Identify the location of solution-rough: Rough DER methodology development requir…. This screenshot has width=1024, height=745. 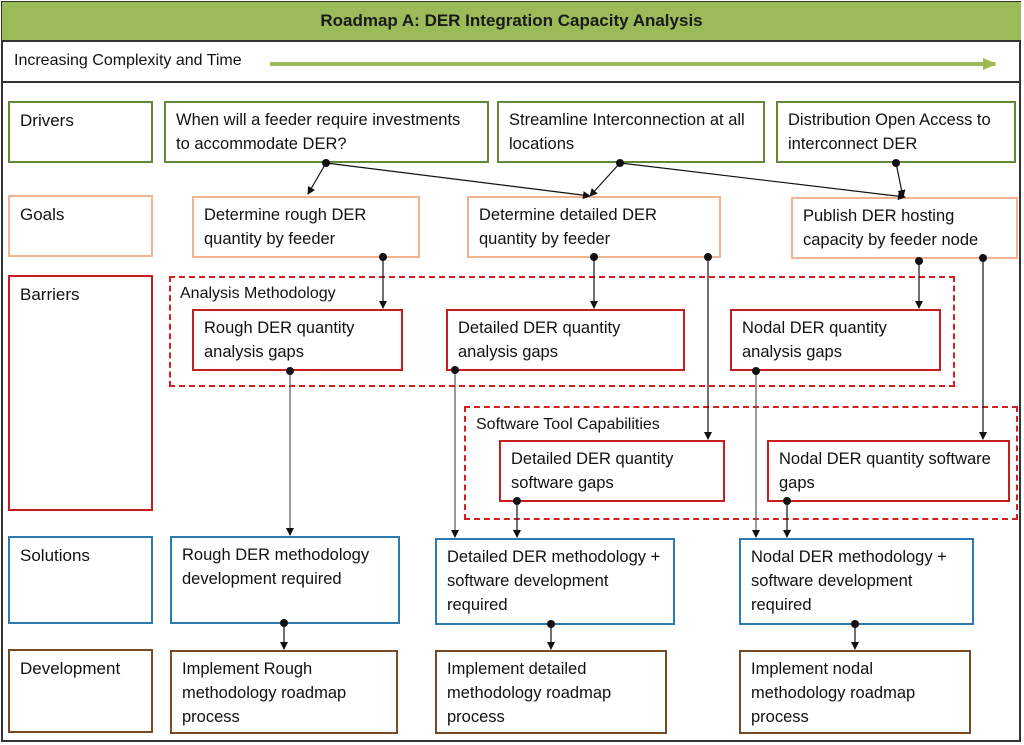
(285, 580).